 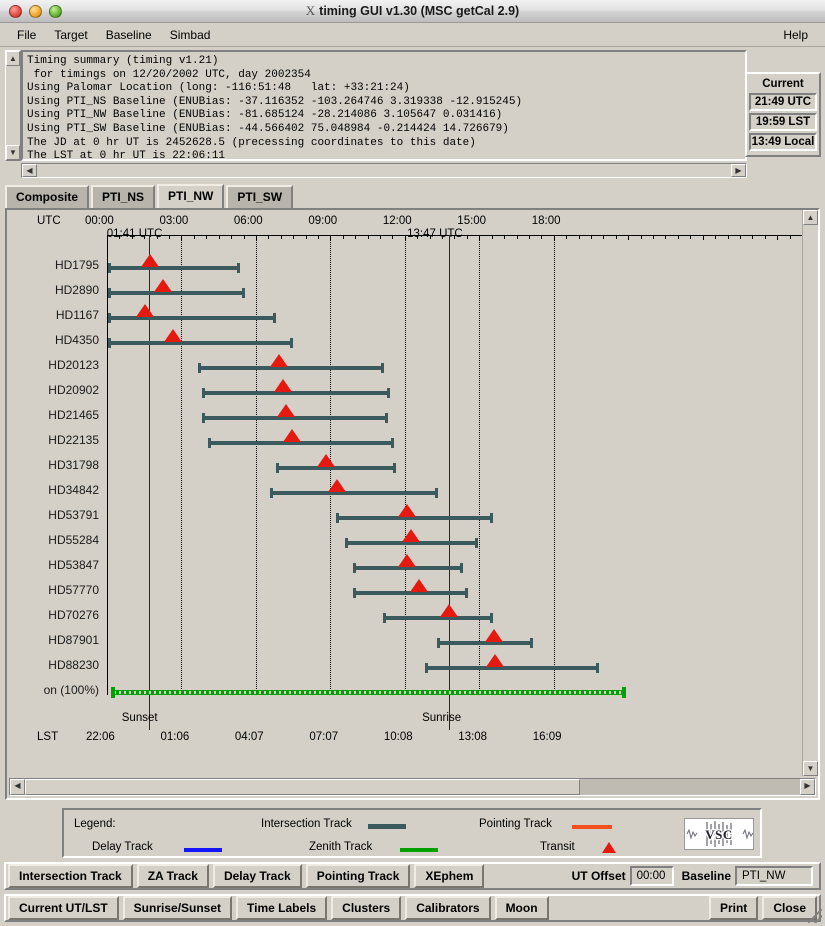 What do you see at coordinates (282, 908) in the screenshot?
I see `time-labels-button: Time Labels` at bounding box center [282, 908].